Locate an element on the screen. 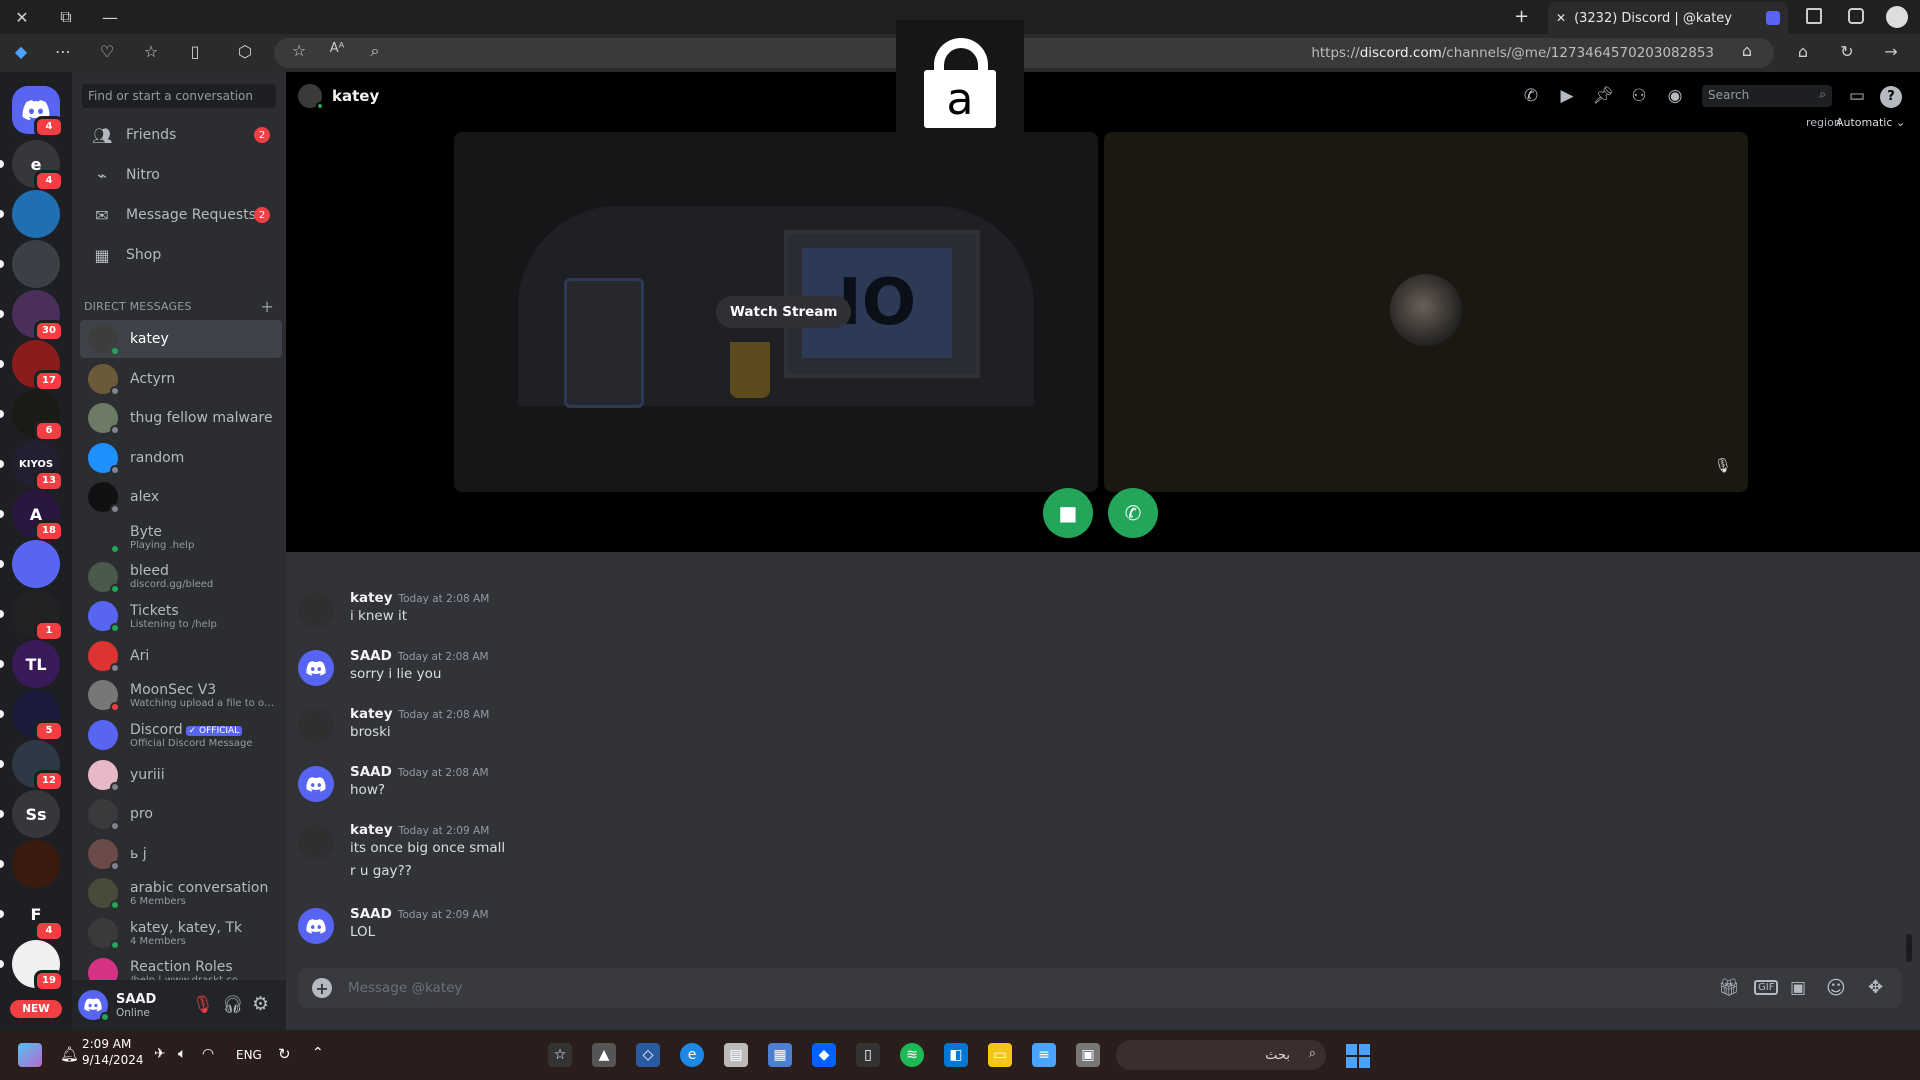 The width and height of the screenshot is (1920, 1080). join-call-button: ✆ is located at coordinates (1133, 513).